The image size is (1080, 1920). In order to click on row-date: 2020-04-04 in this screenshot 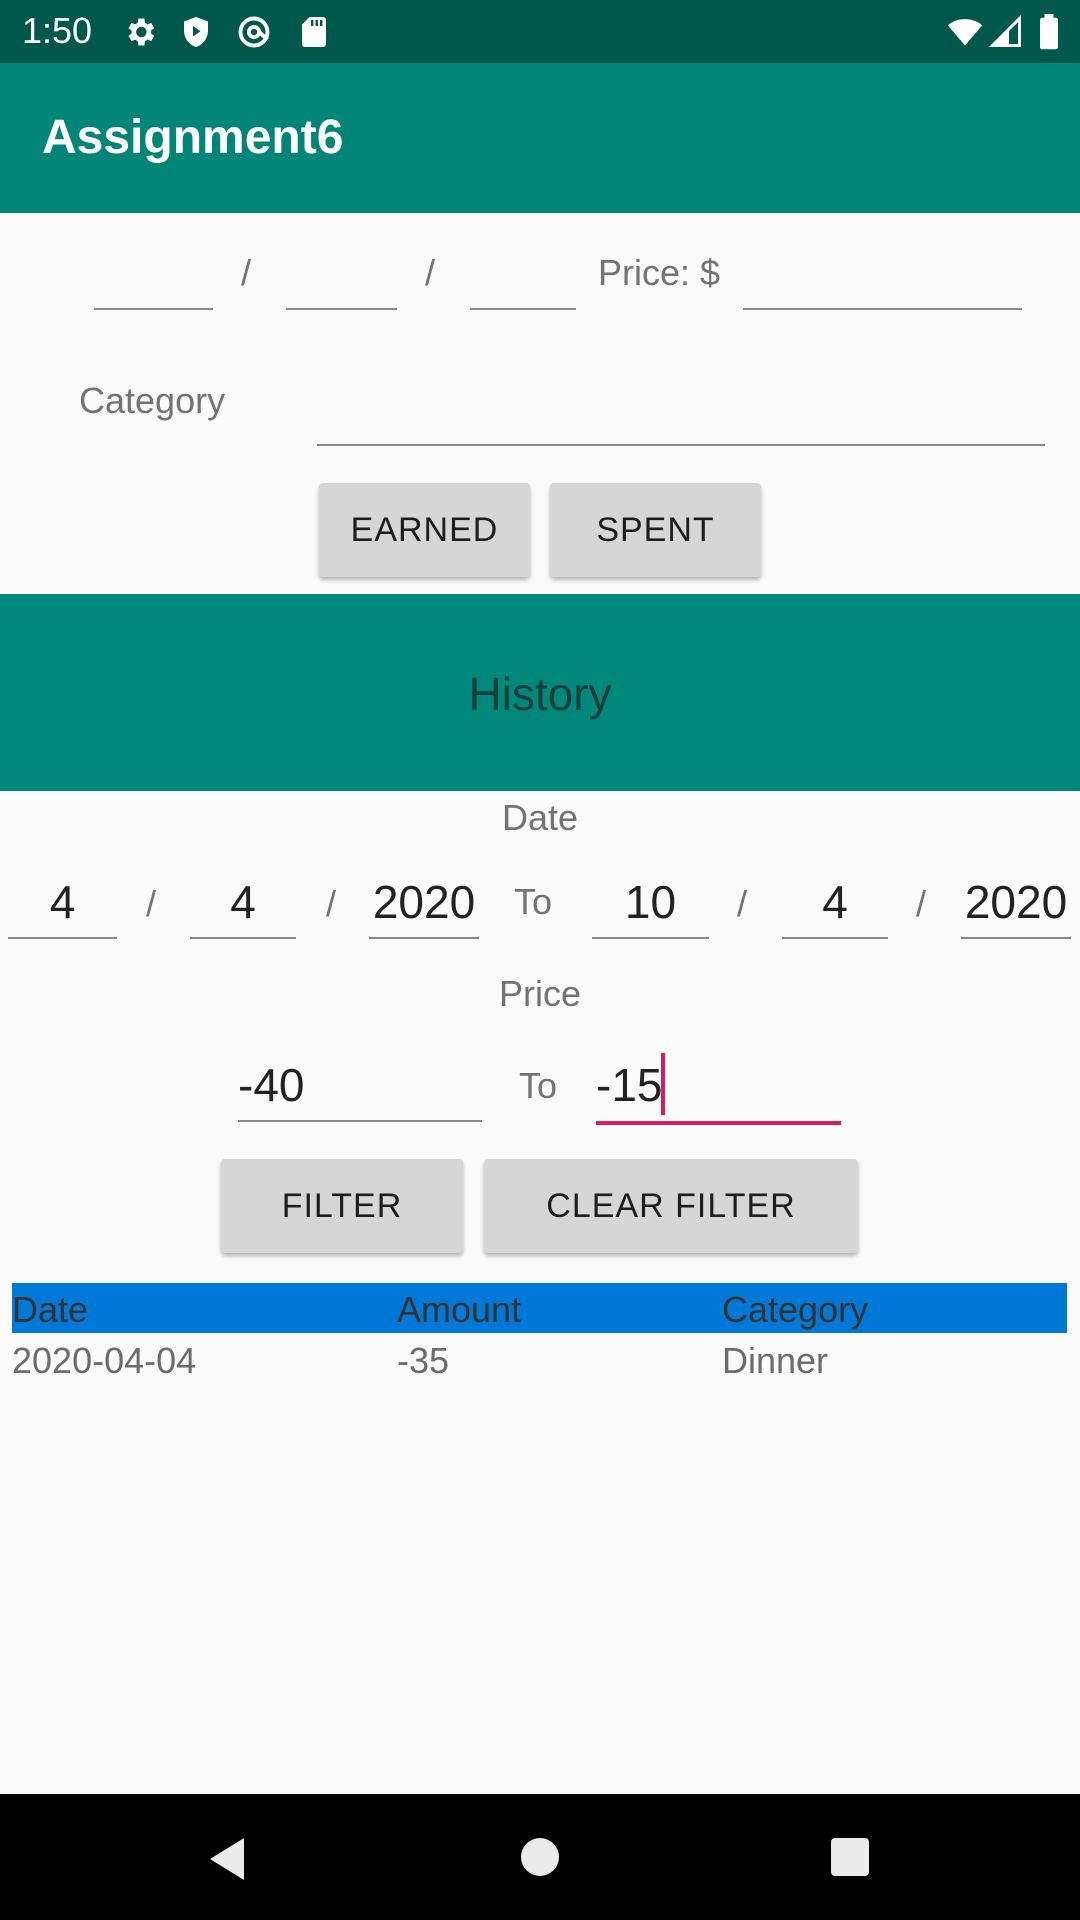, I will do `click(104, 1360)`.